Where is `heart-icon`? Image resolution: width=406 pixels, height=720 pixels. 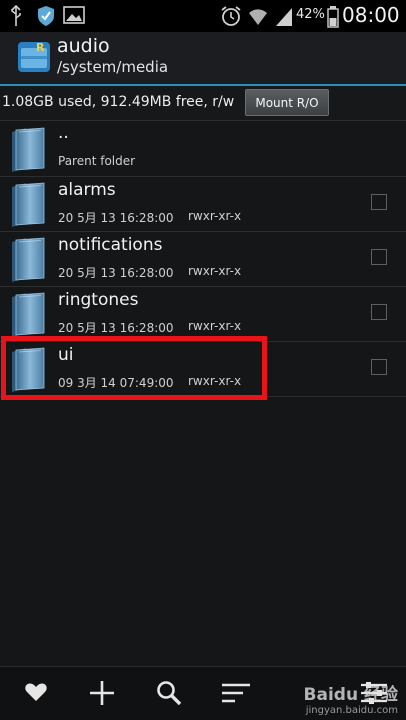 heart-icon is located at coordinates (36, 692).